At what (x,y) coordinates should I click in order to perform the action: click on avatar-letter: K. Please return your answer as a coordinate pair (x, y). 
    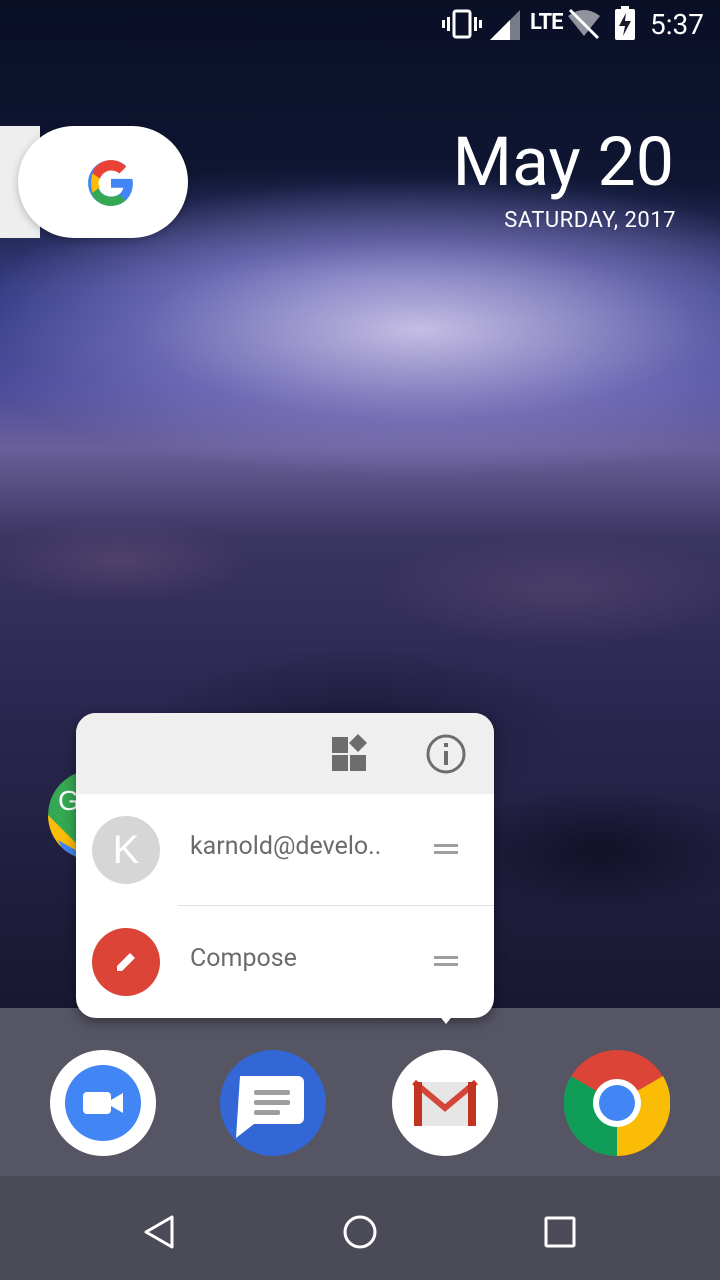
    Looking at the image, I should click on (126, 849).